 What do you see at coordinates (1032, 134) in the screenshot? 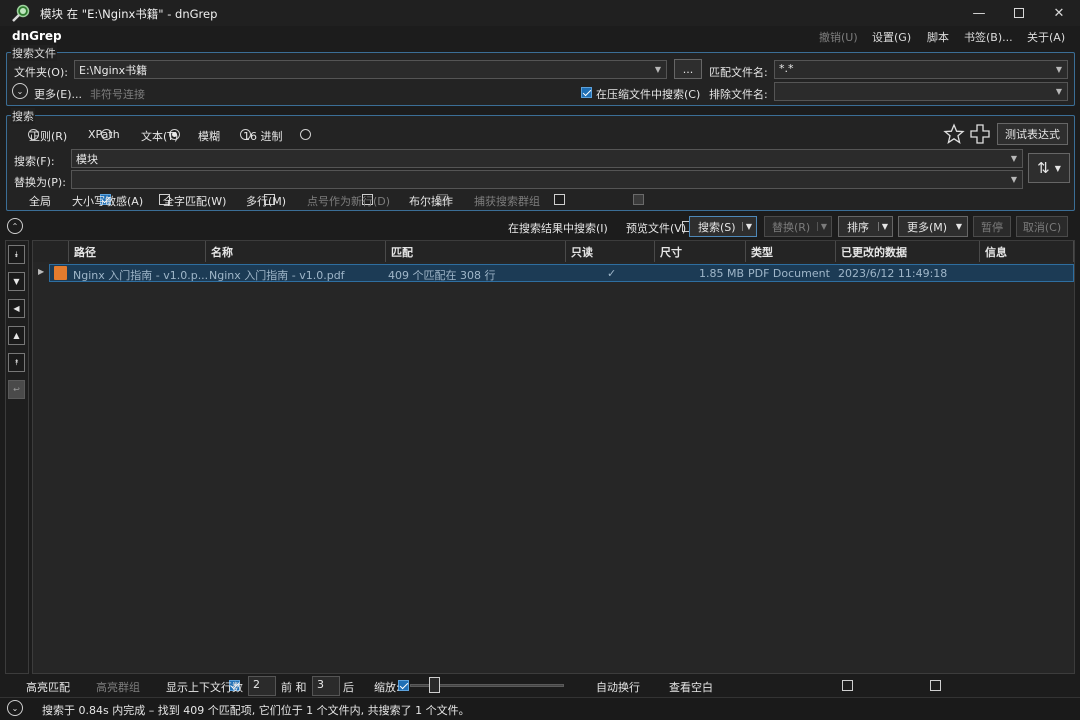
I see `test-expression-button: 测试表达式` at bounding box center [1032, 134].